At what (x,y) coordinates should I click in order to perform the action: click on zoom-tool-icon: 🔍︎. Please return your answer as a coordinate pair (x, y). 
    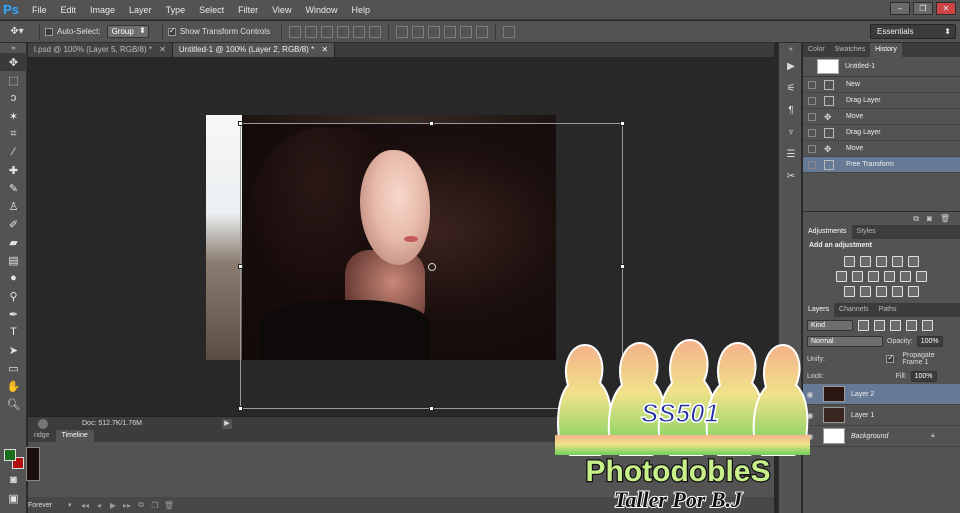
    Looking at the image, I should click on (13, 404).